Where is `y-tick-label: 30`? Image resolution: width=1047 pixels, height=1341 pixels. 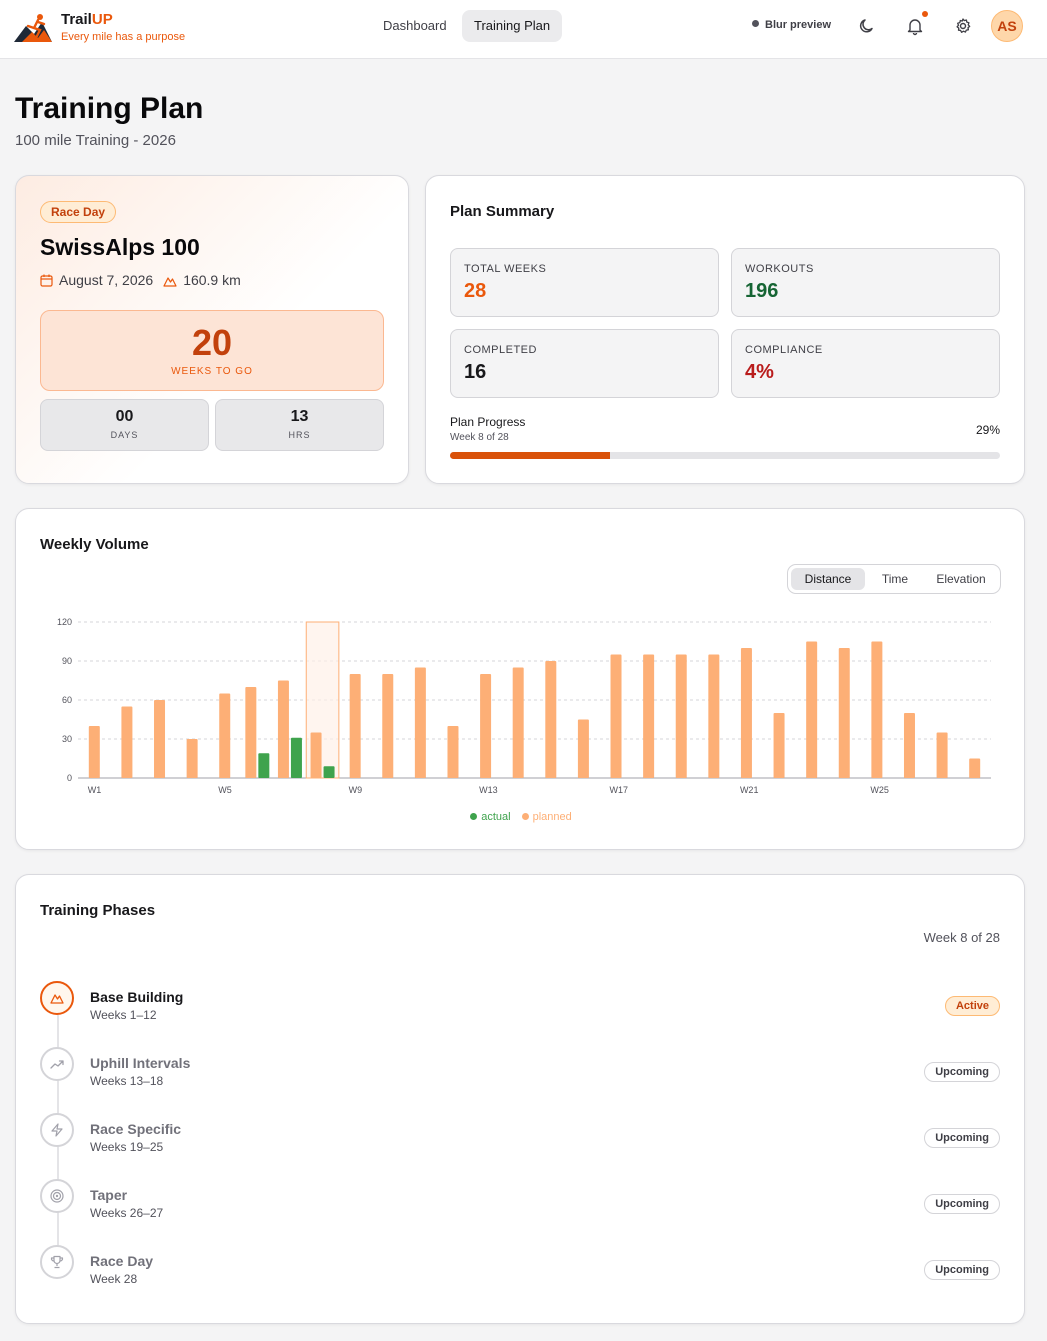
y-tick-label: 30 is located at coordinates (67, 739).